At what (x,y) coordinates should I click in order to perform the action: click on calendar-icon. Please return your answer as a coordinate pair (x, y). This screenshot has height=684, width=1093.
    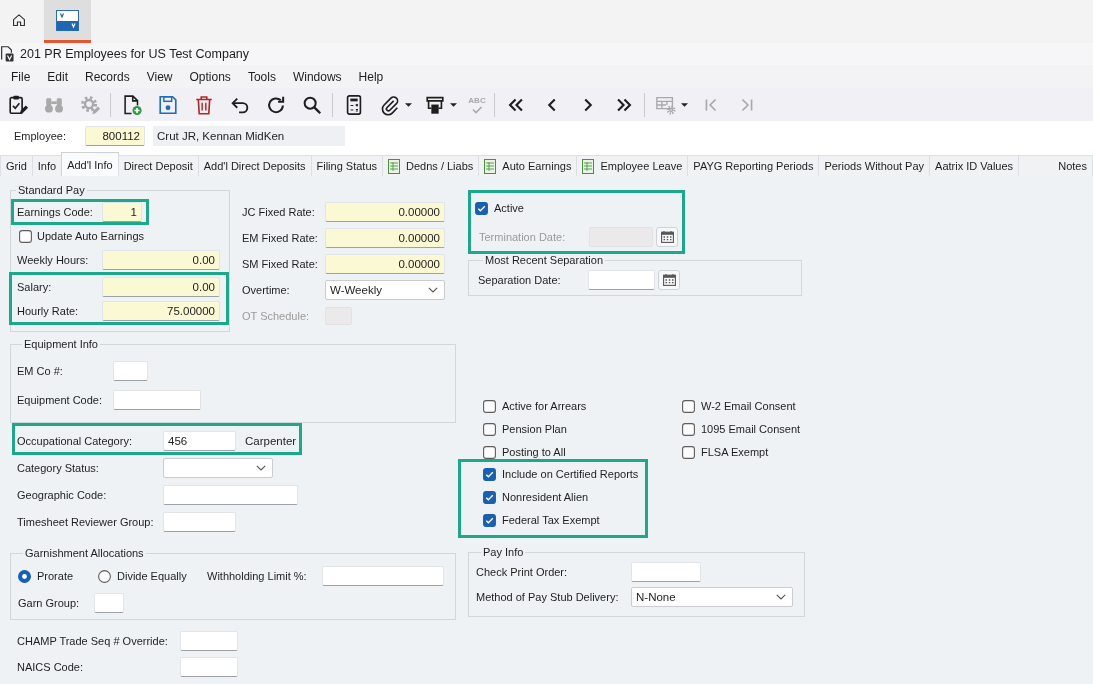
    Looking at the image, I should click on (669, 280).